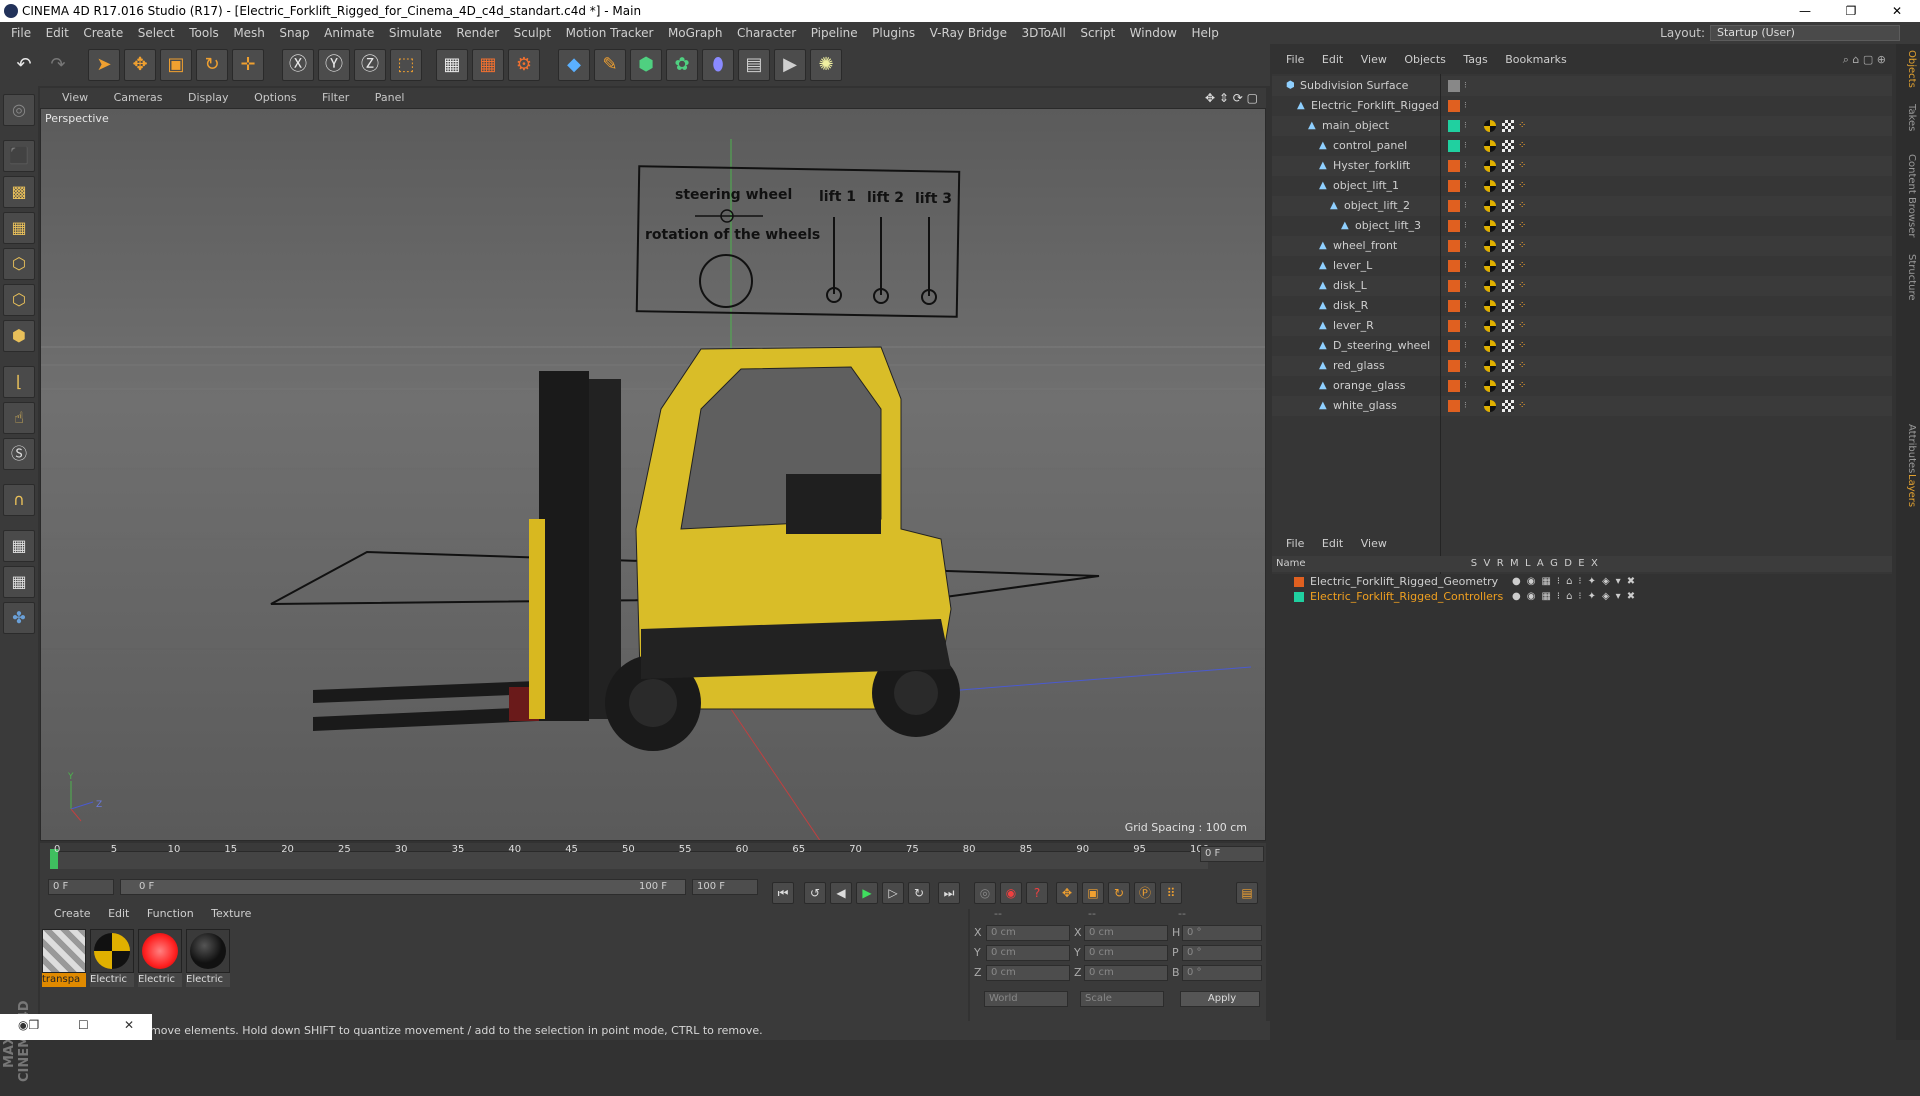 Image resolution: width=1920 pixels, height=1096 pixels. I want to click on menu-select: Select, so click(156, 33).